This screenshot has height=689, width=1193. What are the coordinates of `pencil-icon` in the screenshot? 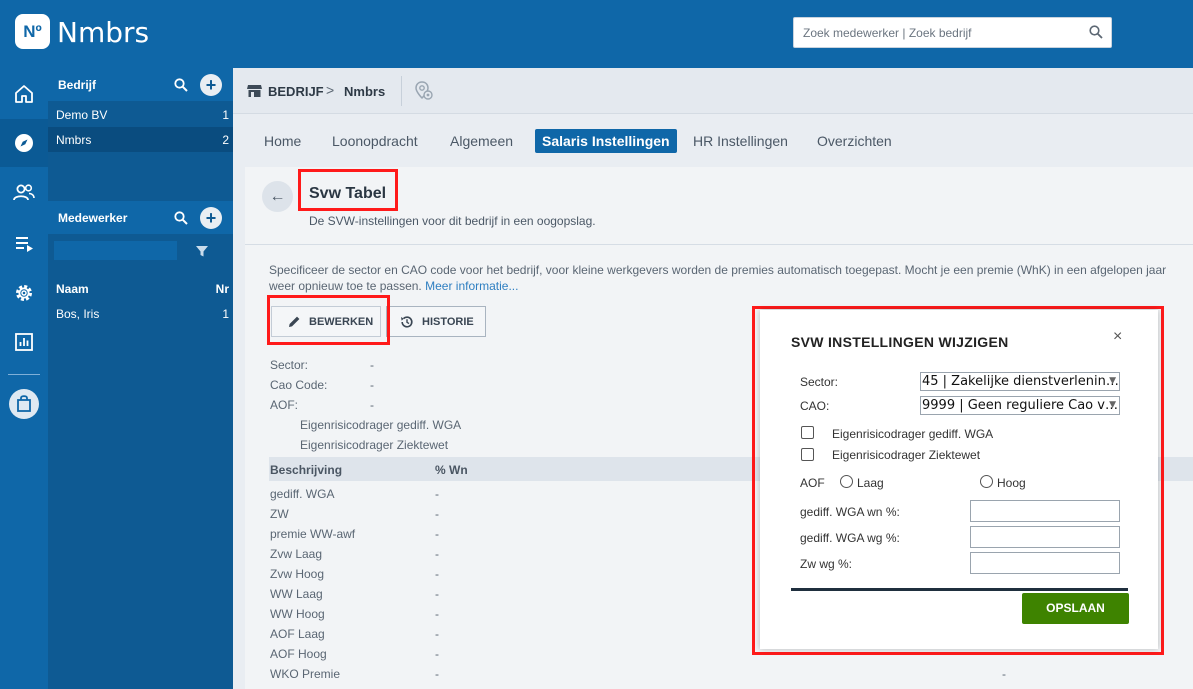 It's located at (294, 321).